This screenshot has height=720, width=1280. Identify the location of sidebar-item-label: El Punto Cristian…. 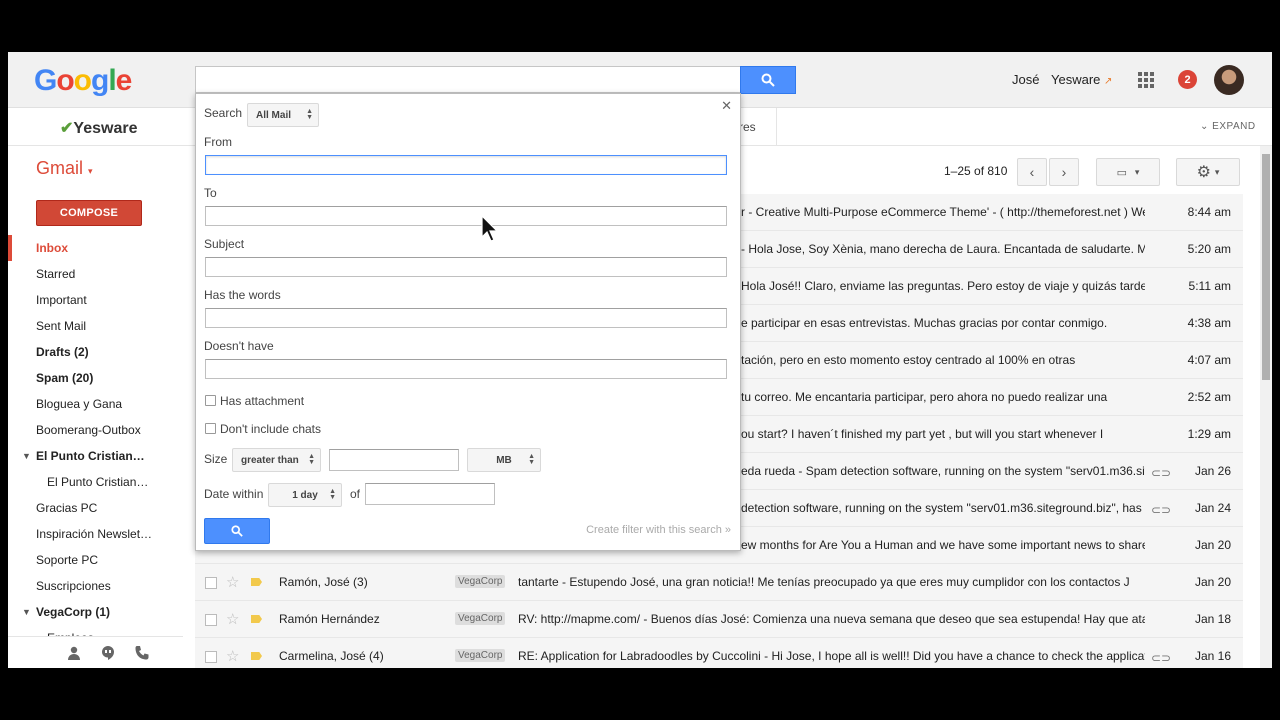
(90, 456).